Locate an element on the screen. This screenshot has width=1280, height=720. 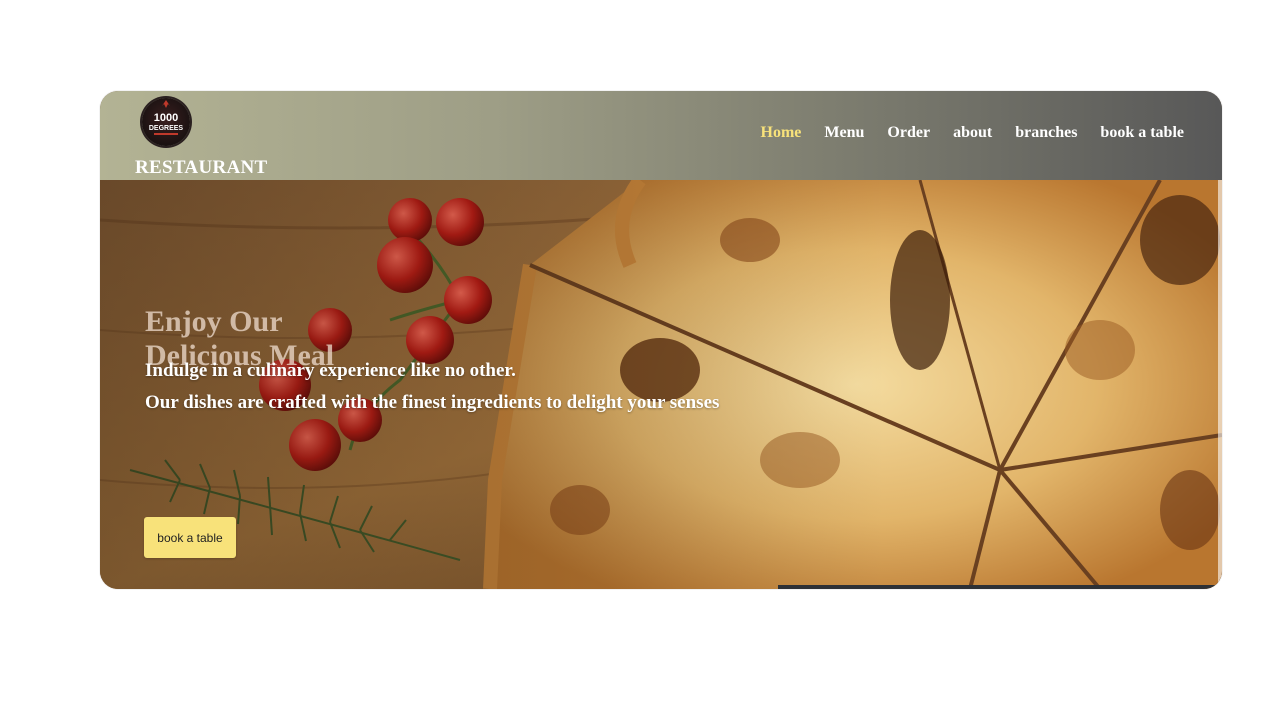
scrollbar is located at coordinates (1220, 384).